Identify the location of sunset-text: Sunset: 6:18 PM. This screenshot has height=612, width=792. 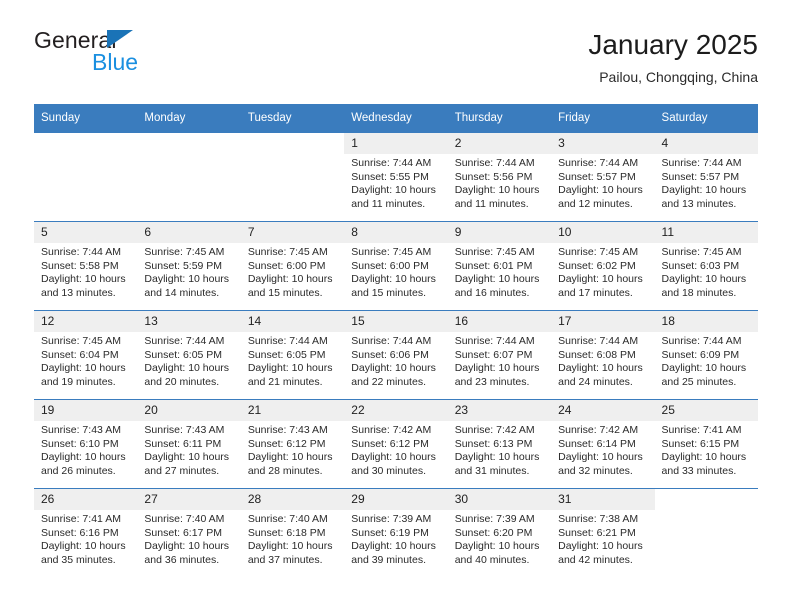
(286, 532).